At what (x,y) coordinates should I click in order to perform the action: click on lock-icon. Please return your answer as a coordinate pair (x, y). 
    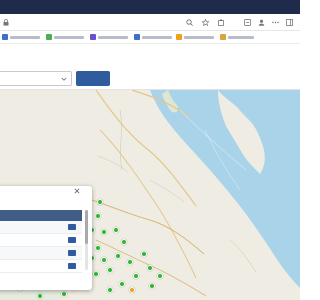
    Looking at the image, I should click on (6, 22).